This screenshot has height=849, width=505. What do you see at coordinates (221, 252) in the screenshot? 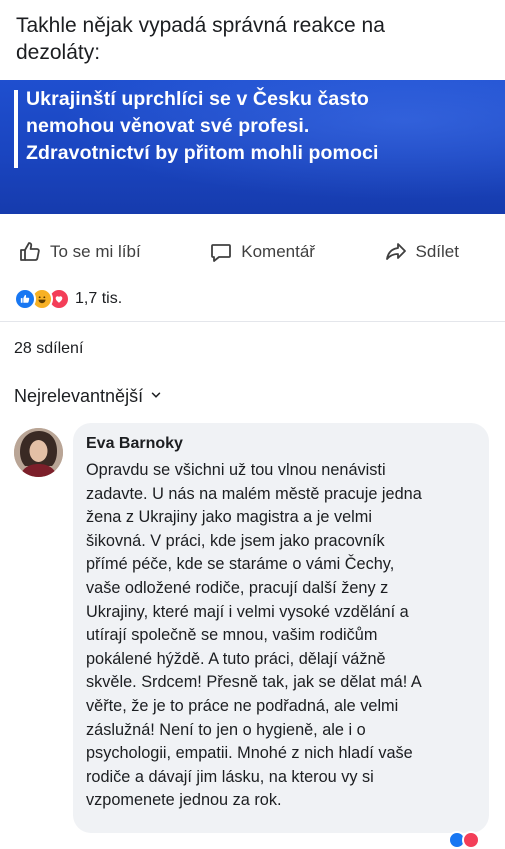
I see `speech-bubble-icon` at bounding box center [221, 252].